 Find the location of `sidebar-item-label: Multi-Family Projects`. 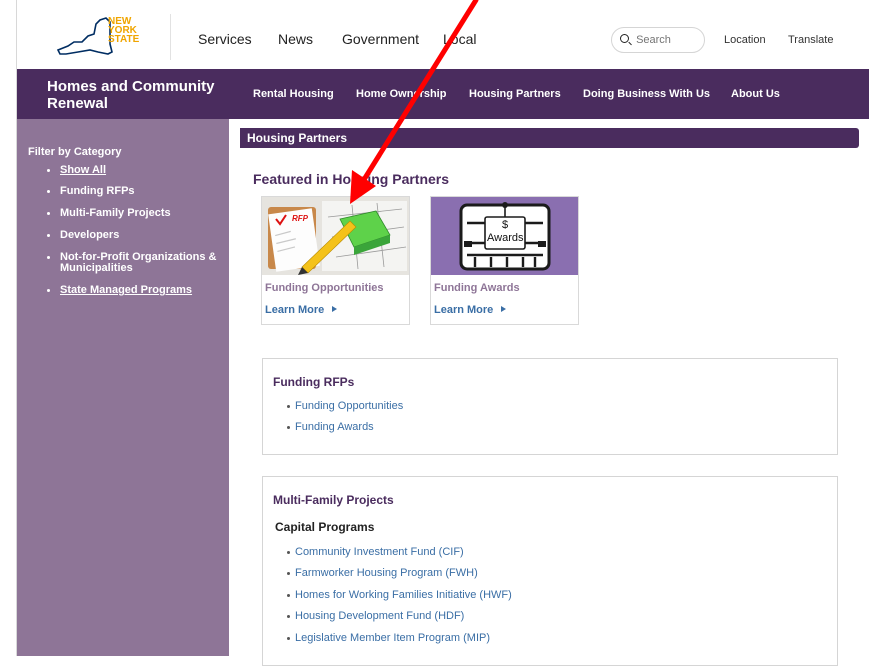

sidebar-item-label: Multi-Family Projects is located at coordinates (115, 213).